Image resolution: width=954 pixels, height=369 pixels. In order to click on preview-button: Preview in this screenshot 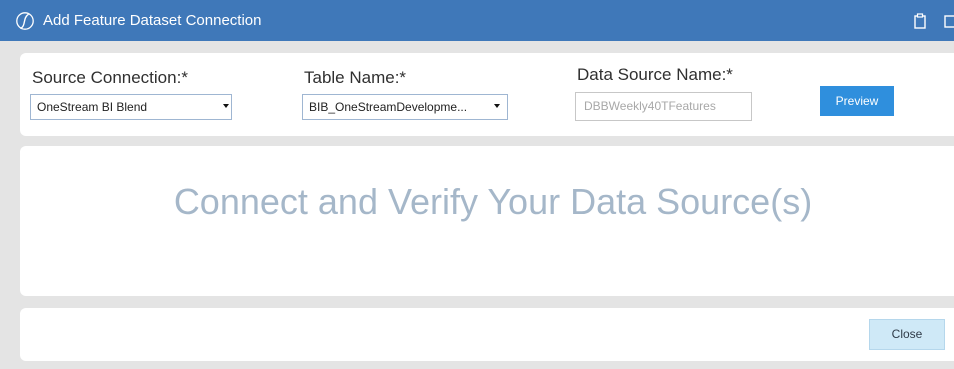, I will do `click(857, 101)`.